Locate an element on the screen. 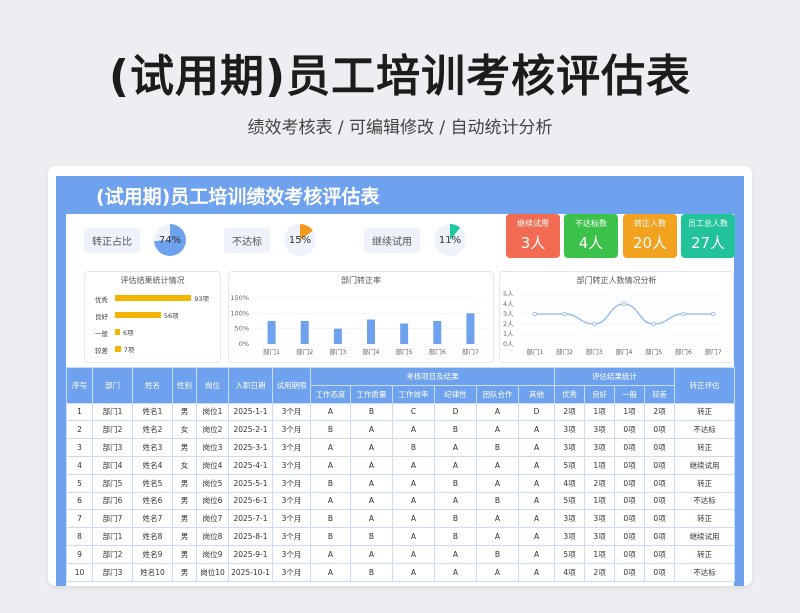  header-item: 其他 is located at coordinates (536, 394).